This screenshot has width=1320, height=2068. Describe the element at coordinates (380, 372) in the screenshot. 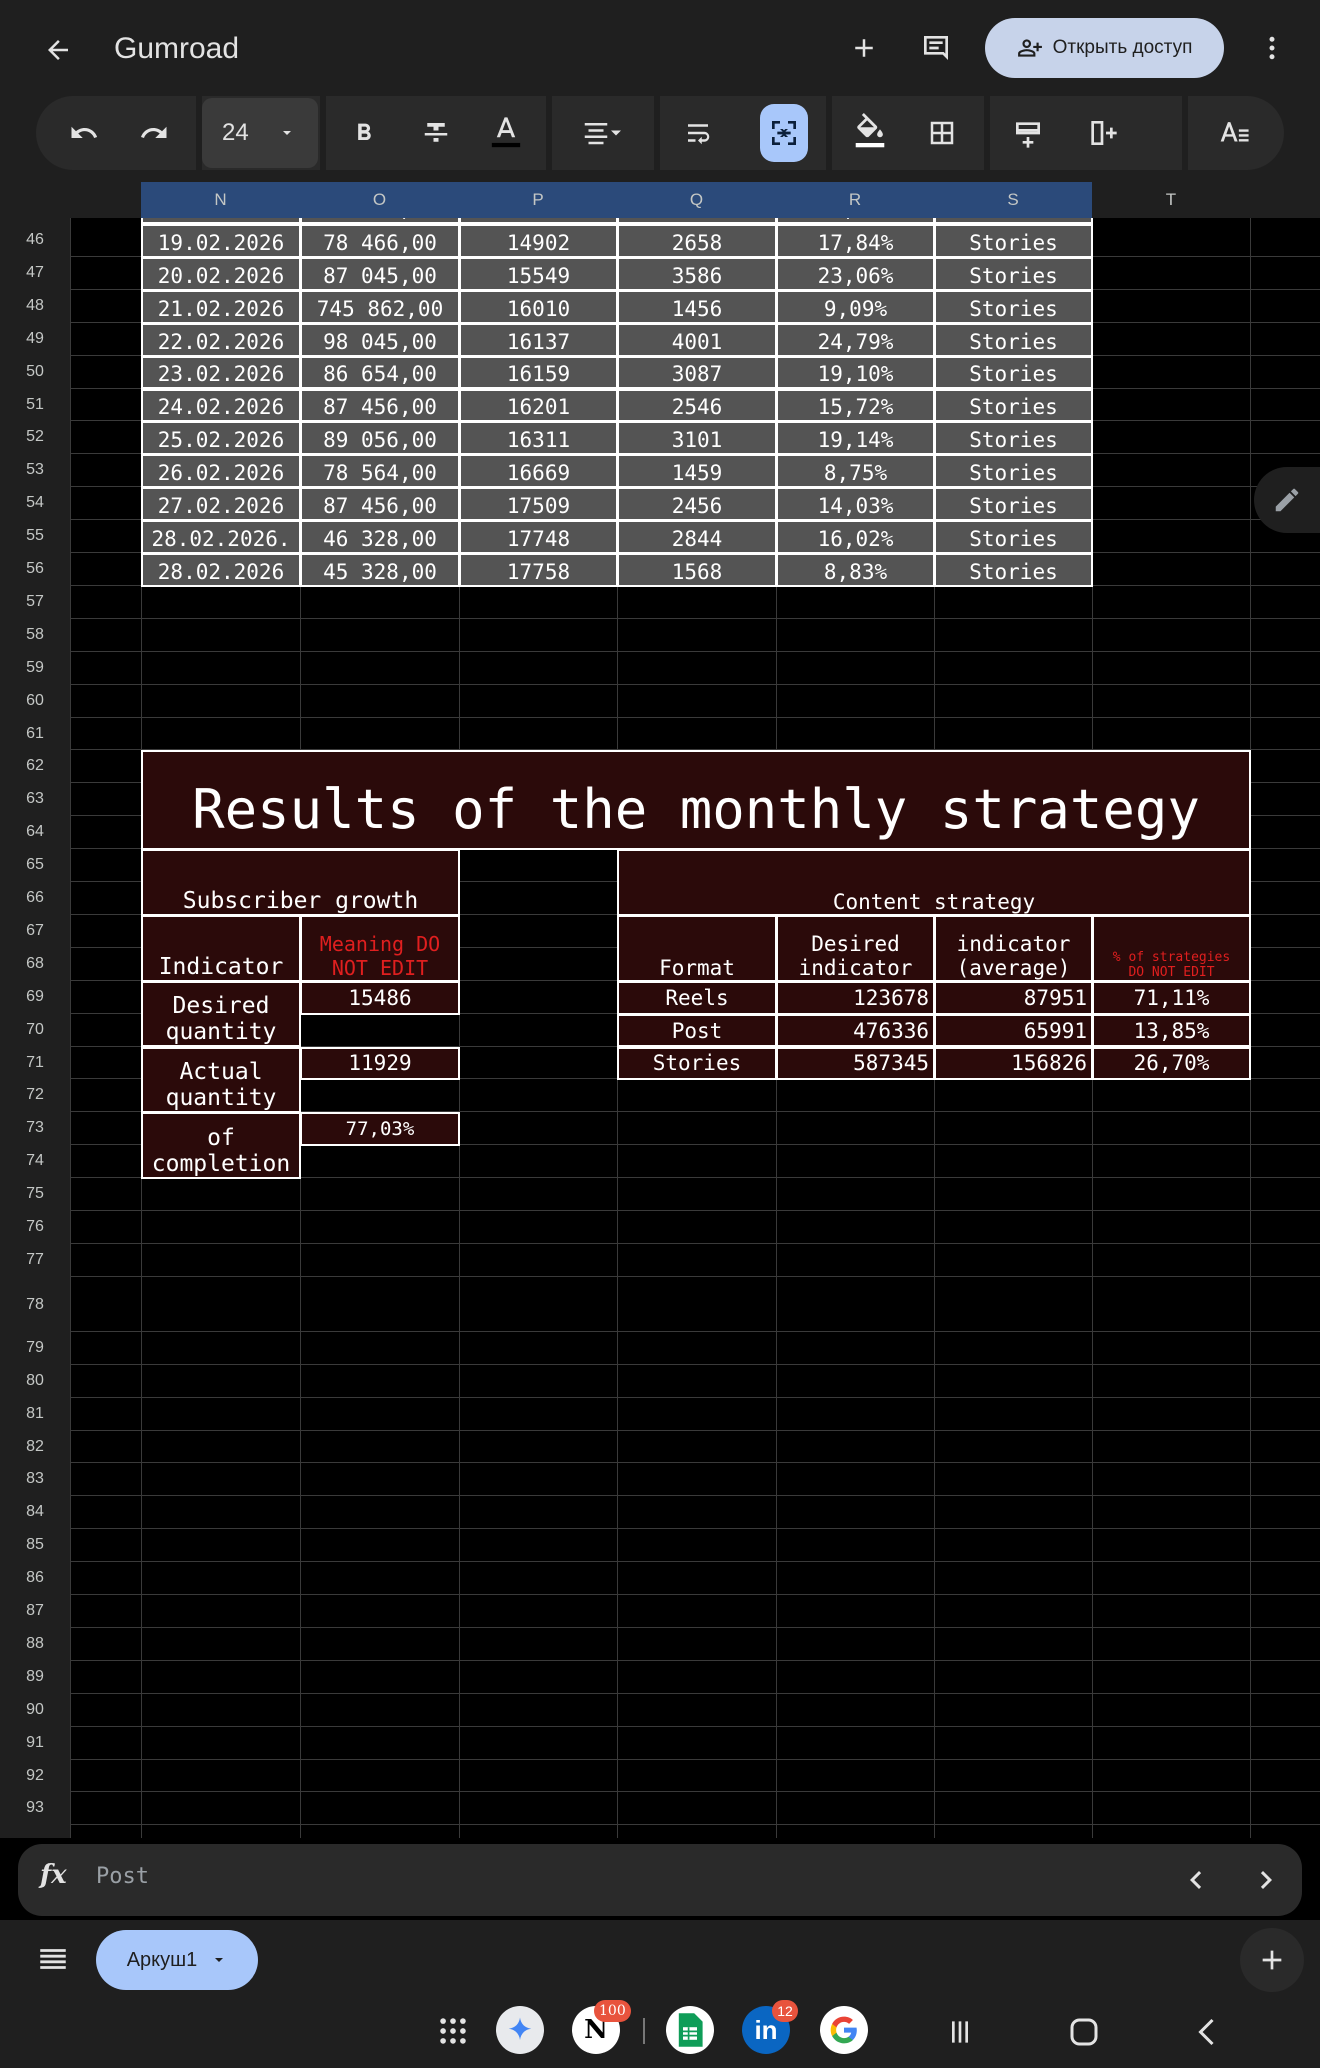

I see `data-cell: 86 654,00` at that location.